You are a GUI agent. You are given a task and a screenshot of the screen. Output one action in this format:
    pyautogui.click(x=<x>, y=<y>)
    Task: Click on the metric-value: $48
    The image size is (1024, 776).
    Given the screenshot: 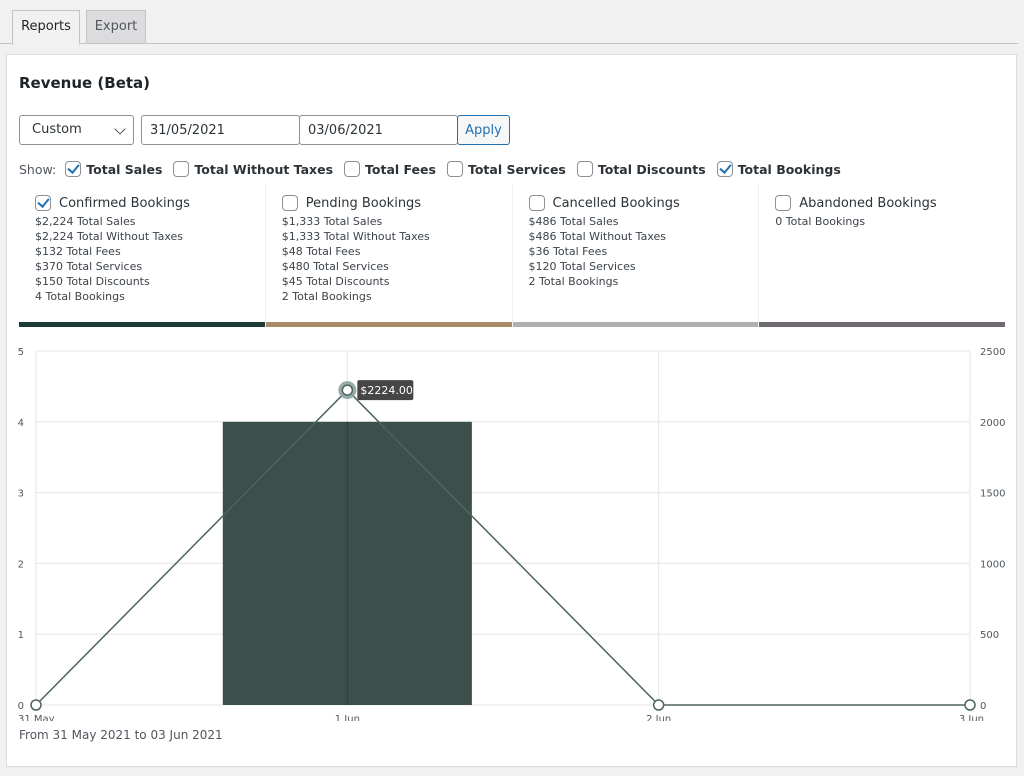 What is the action you would take?
    pyautogui.click(x=292, y=251)
    